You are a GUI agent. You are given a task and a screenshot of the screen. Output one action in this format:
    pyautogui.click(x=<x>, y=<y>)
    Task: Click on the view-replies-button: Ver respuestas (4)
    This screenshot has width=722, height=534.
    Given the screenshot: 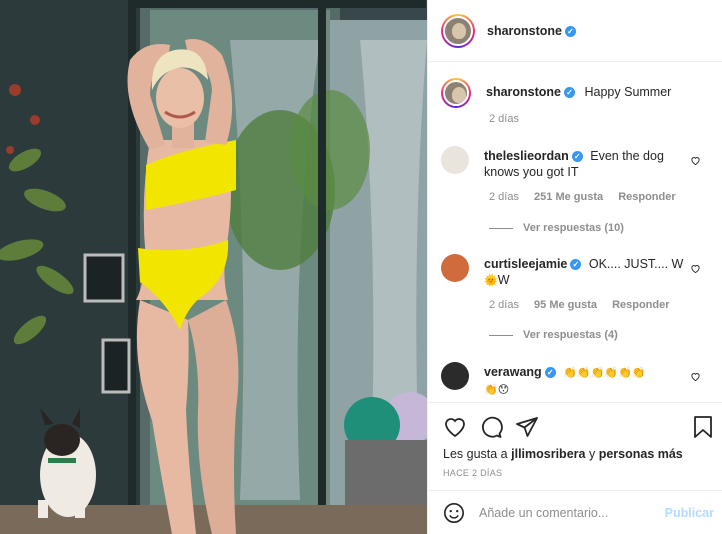 What is the action you would take?
    pyautogui.click(x=553, y=335)
    